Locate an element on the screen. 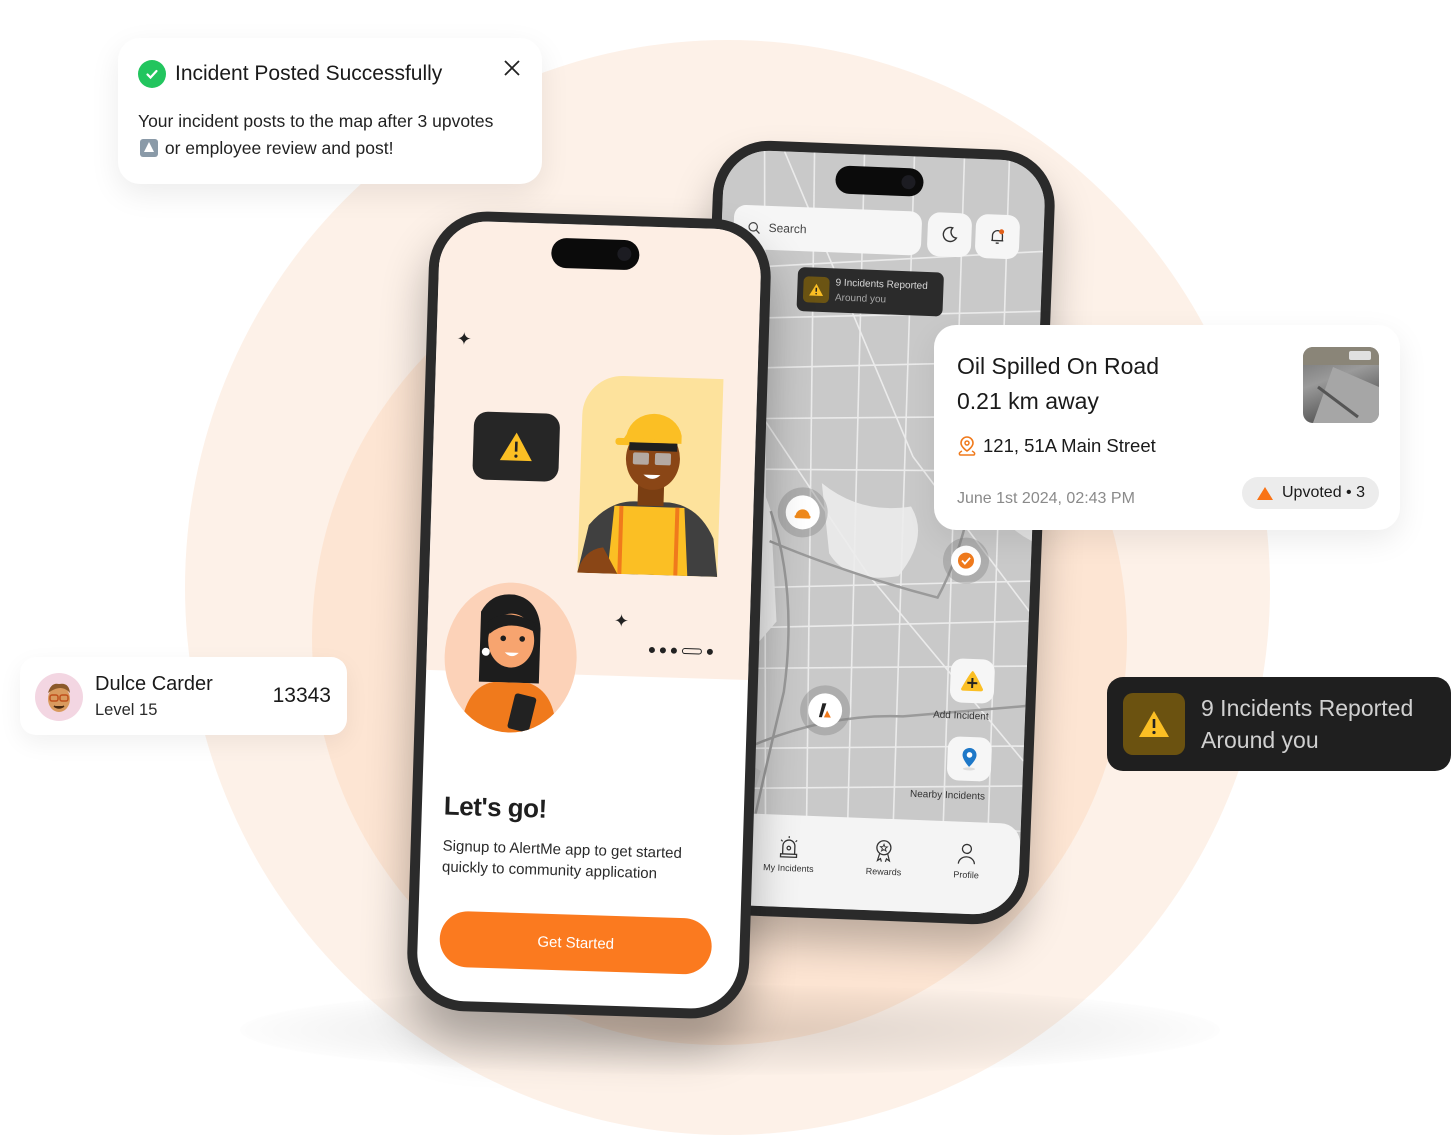 The image size is (1451, 1136). helmet-icon is located at coordinates (802, 514).